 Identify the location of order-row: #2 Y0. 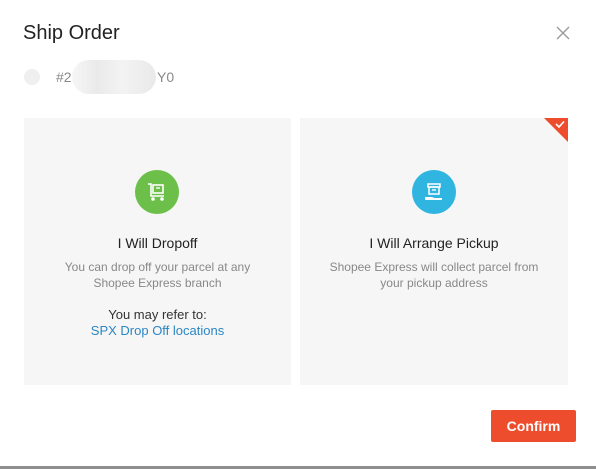
(105, 77).